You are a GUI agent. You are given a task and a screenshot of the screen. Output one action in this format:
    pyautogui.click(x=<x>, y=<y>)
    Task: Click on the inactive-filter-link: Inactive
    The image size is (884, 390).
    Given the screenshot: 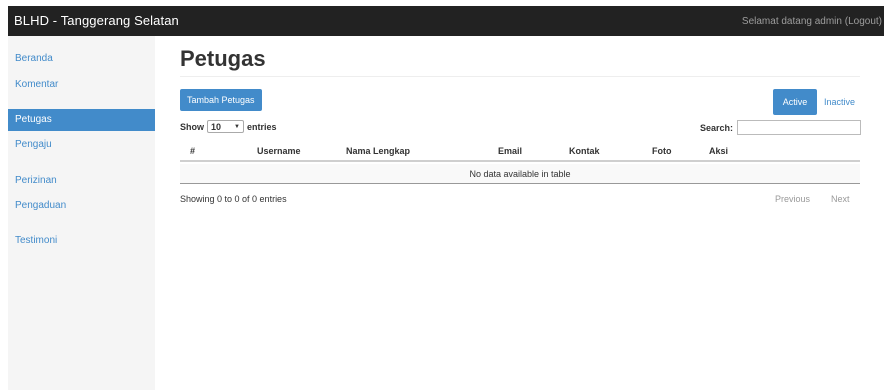 What is the action you would take?
    pyautogui.click(x=839, y=102)
    